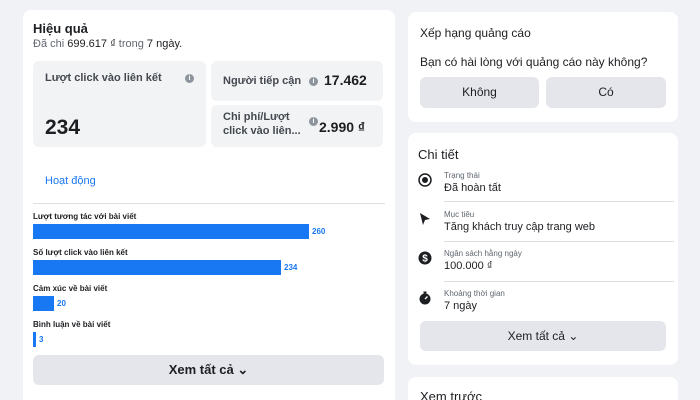 Image resolution: width=700 pixels, height=400 pixels. I want to click on duration-caption: Khoảng thời gian, so click(474, 293).